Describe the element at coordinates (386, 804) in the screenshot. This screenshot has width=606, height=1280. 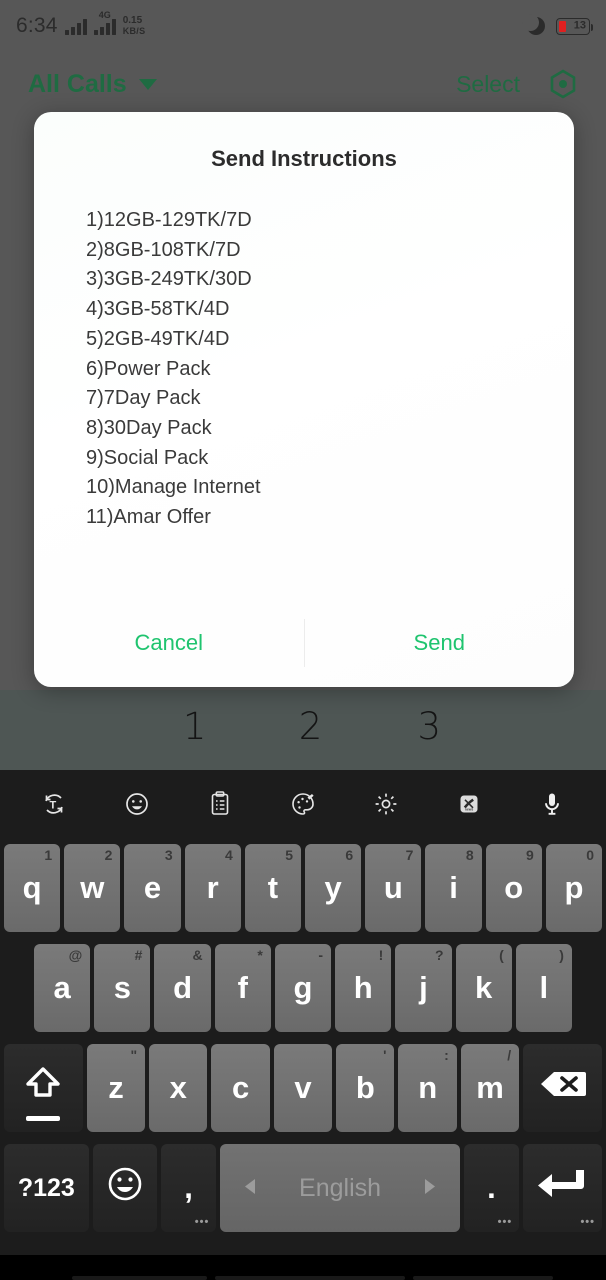
I see `gear-icon` at that location.